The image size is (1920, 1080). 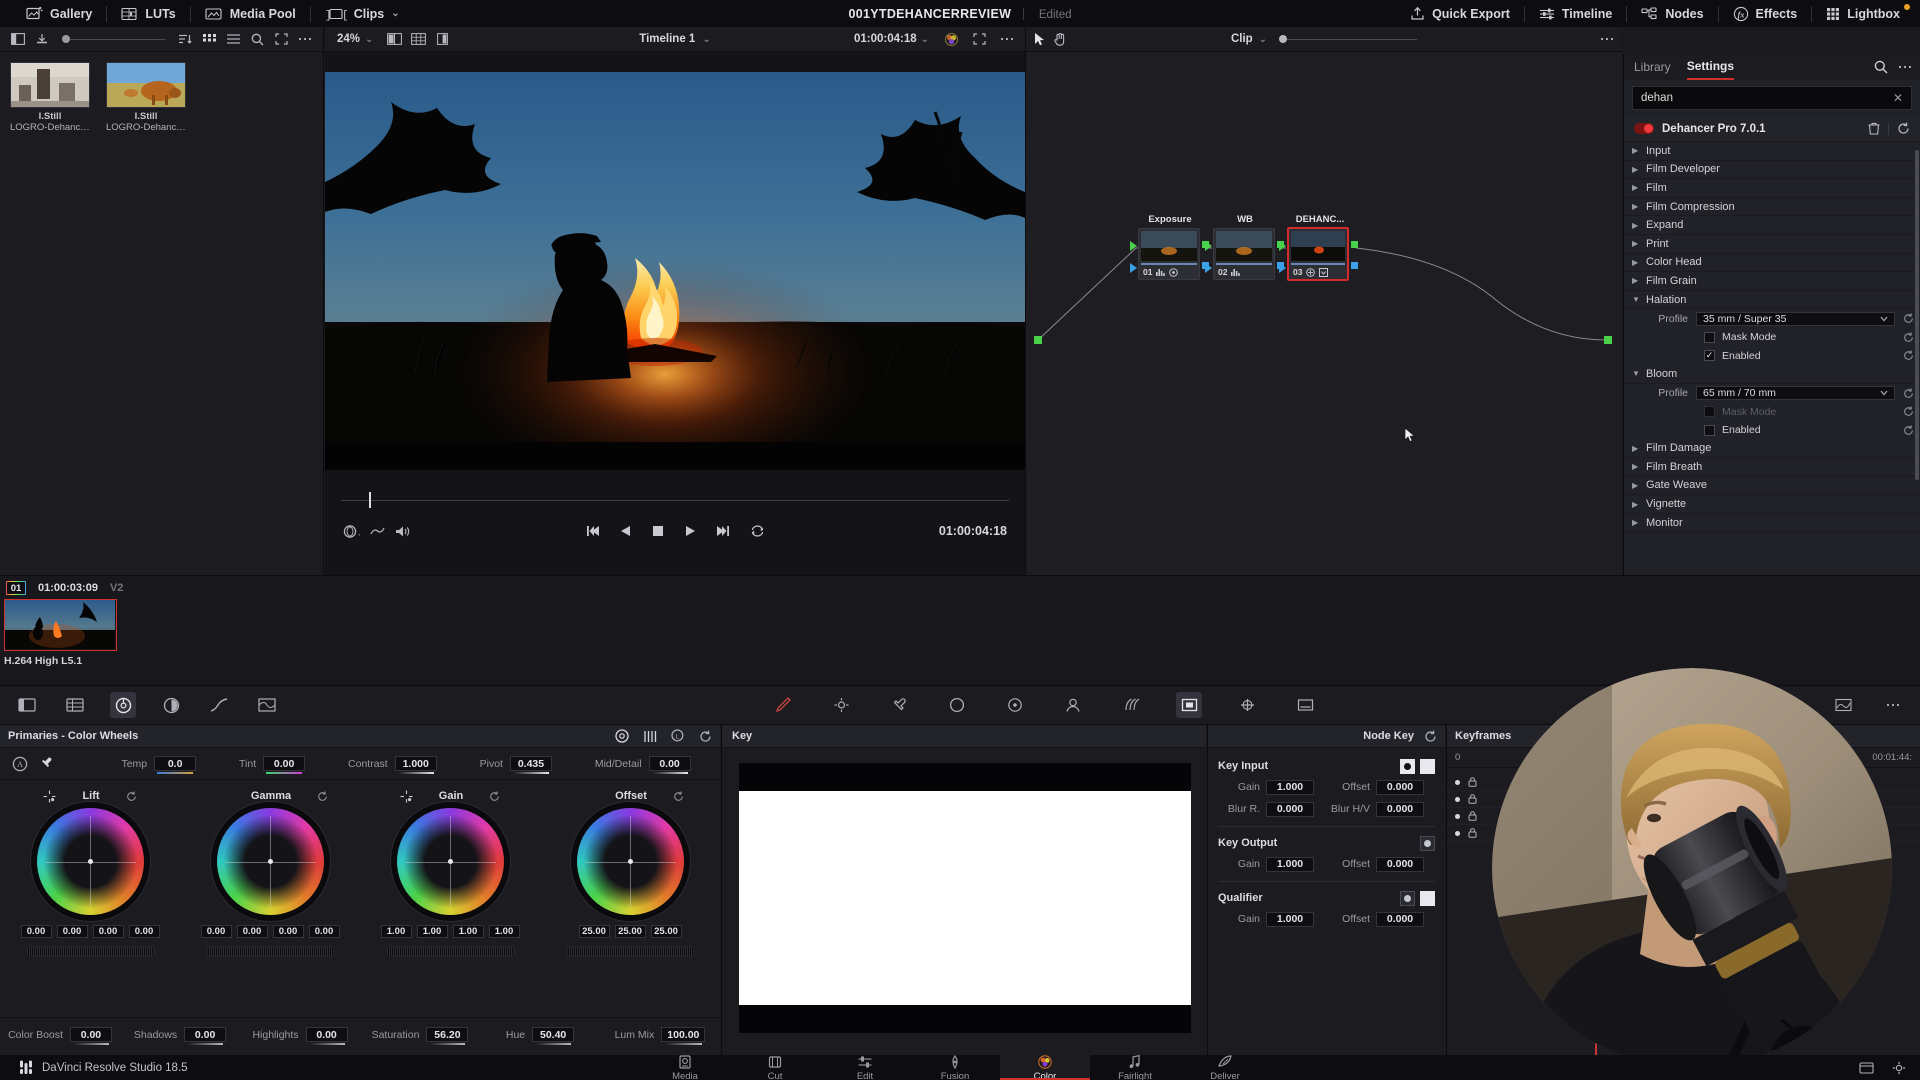 I want to click on curves-icon, so click(x=219, y=705).